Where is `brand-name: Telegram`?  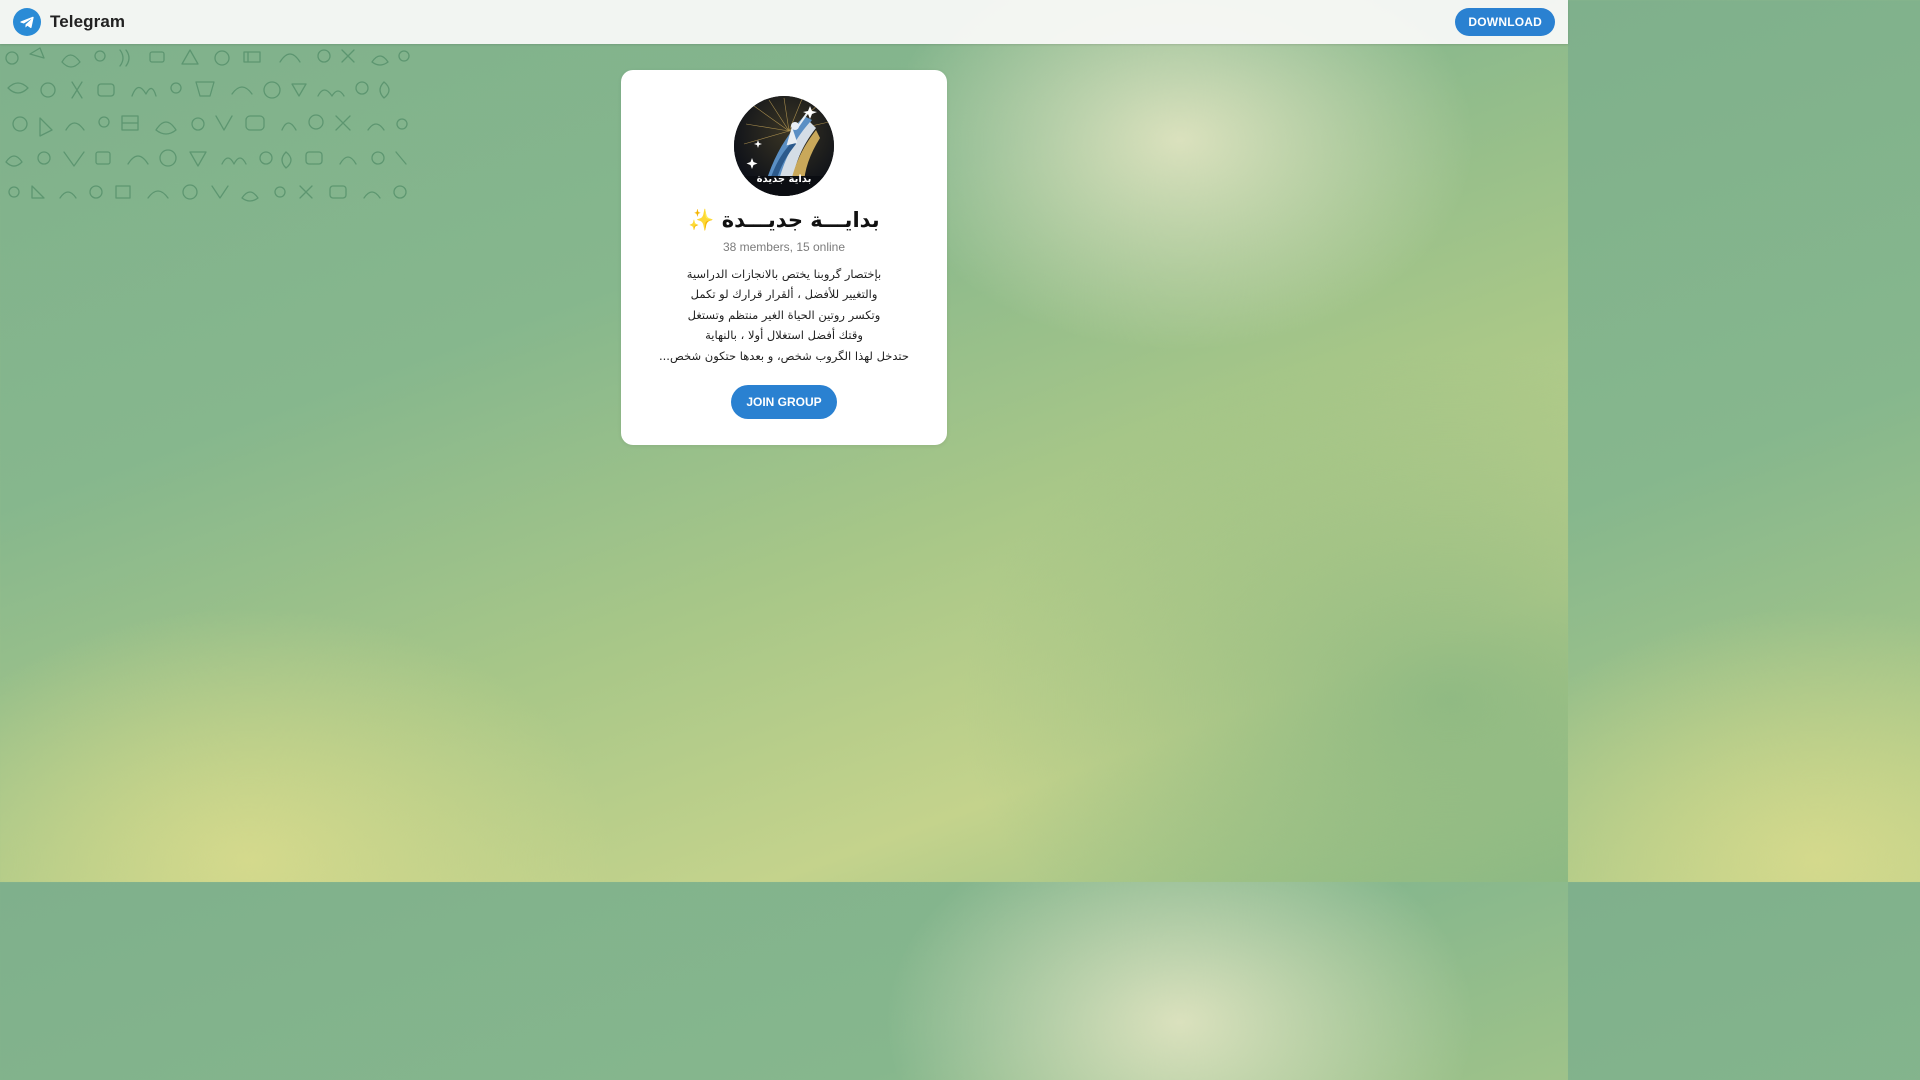 brand-name: Telegram is located at coordinates (88, 21).